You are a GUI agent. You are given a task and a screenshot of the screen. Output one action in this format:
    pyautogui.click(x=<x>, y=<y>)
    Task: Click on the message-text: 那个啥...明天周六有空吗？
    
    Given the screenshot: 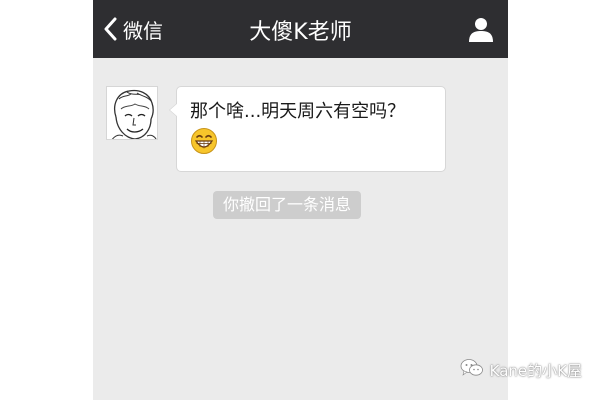 What is the action you would take?
    pyautogui.click(x=298, y=111)
    